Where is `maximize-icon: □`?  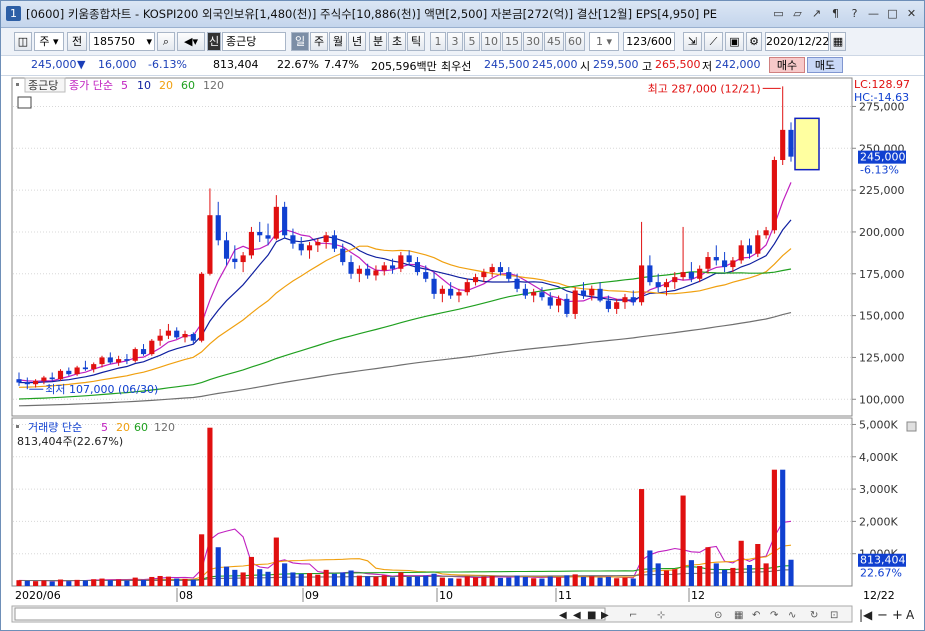 maximize-icon: □ is located at coordinates (892, 13).